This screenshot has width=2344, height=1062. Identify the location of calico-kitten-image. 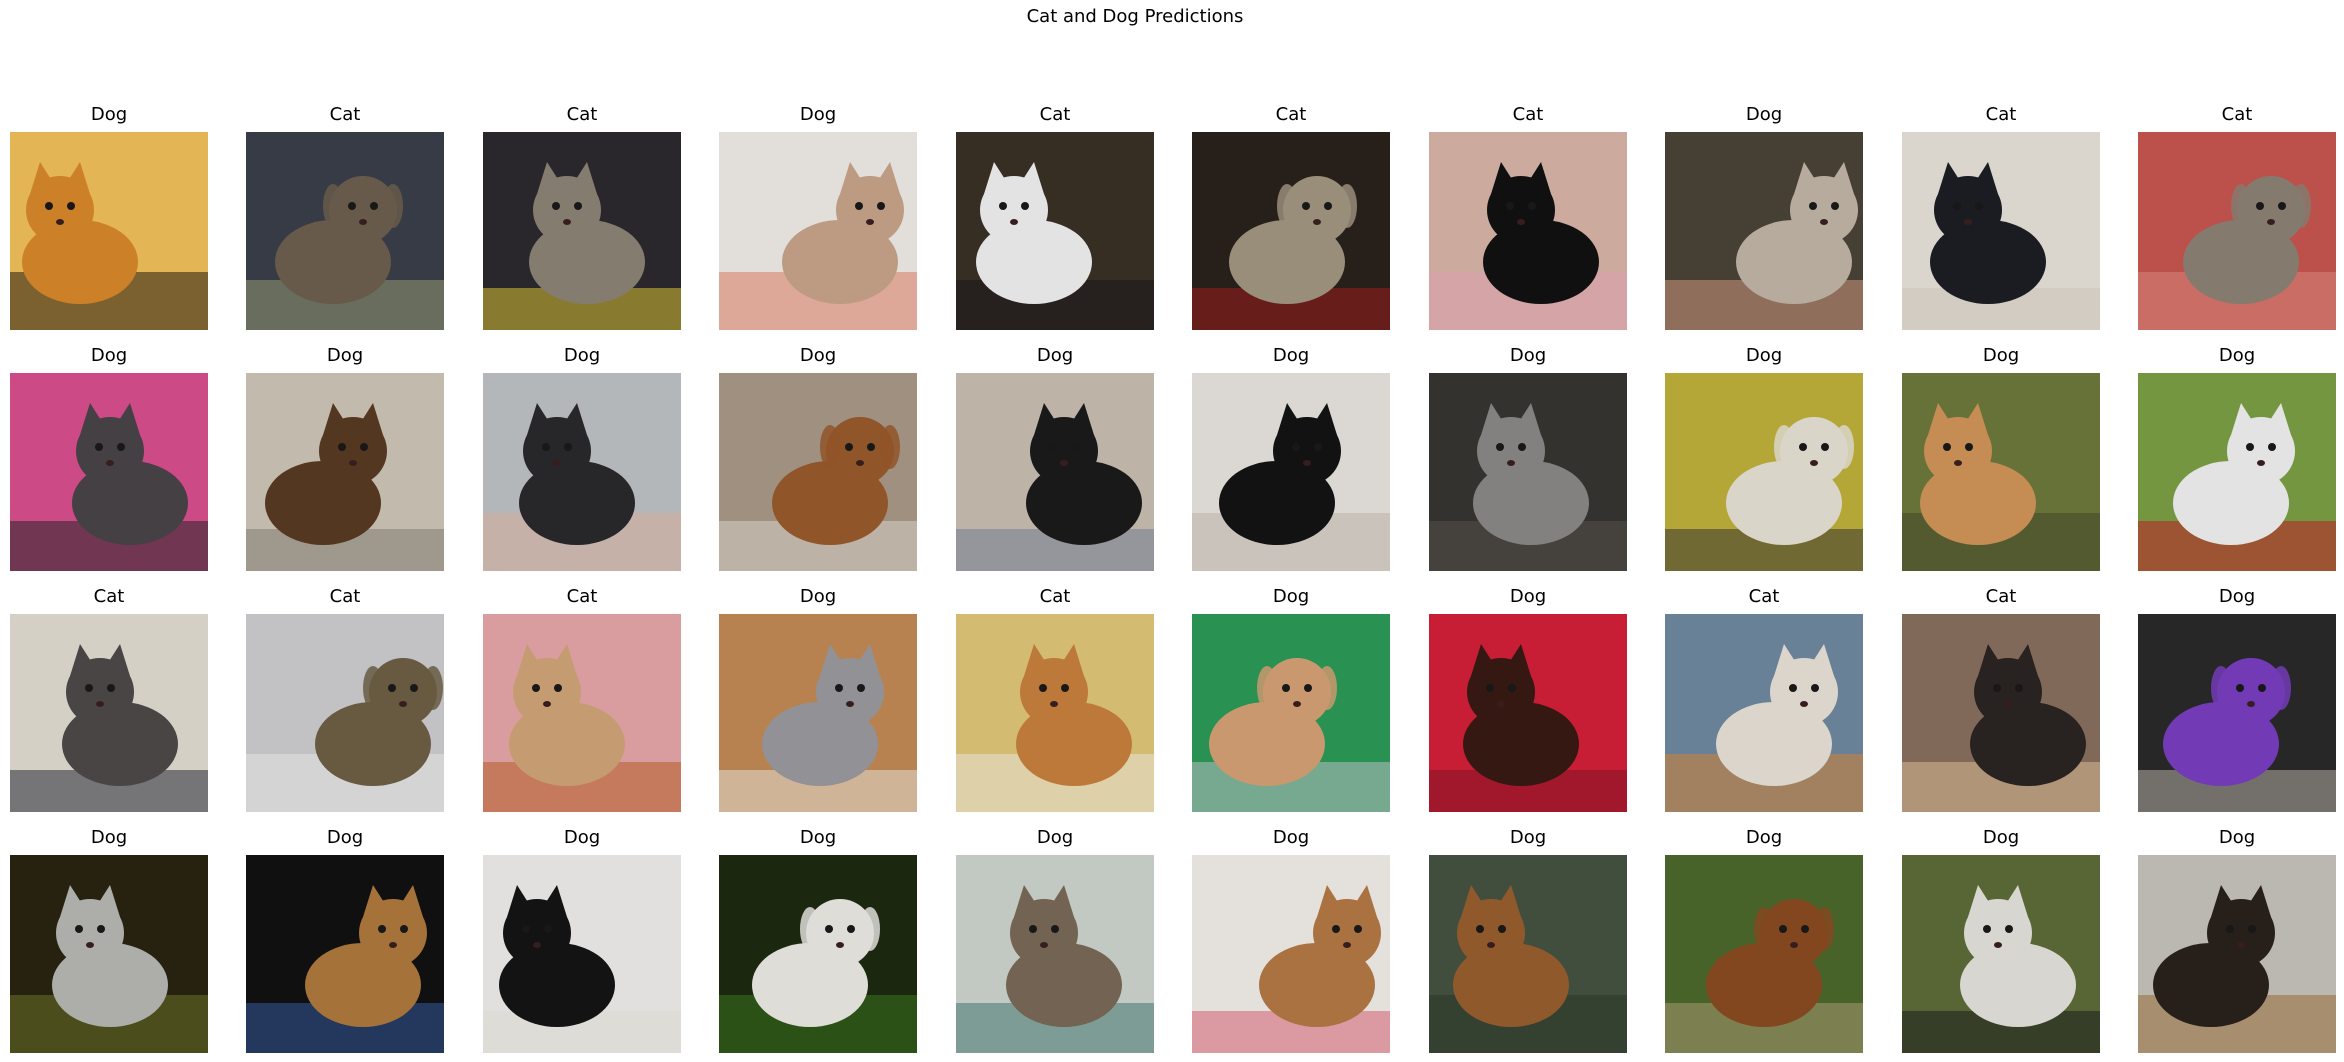
(1764, 231).